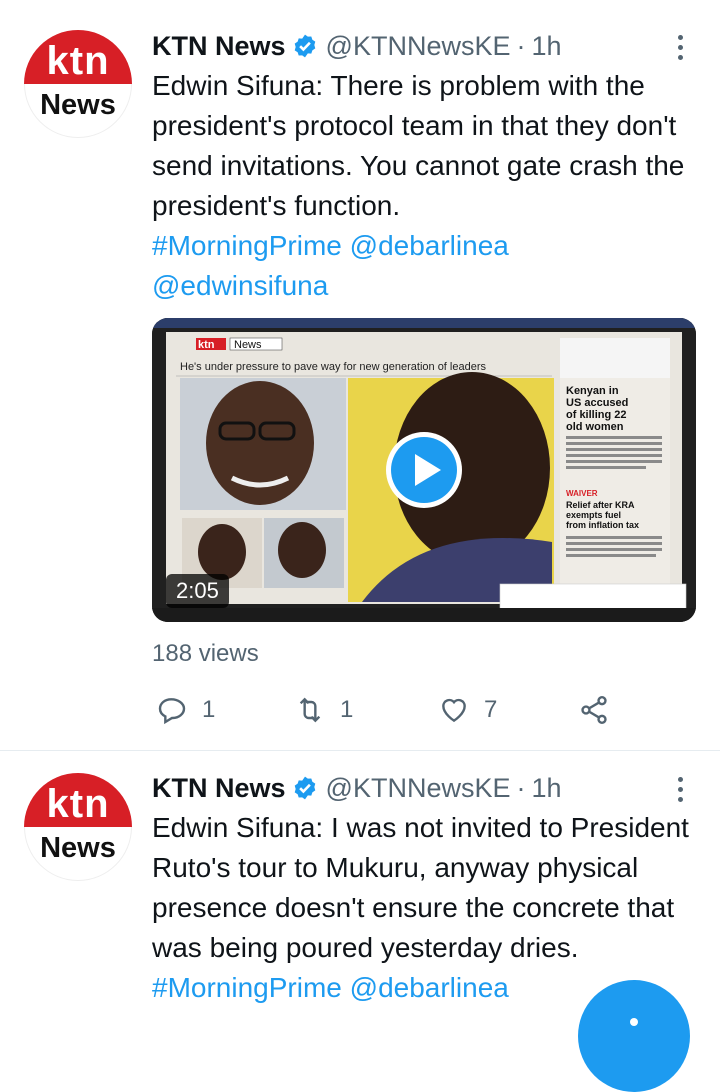 This screenshot has height=1092, width=720. I want to click on reply-button: 1, so click(185, 710).